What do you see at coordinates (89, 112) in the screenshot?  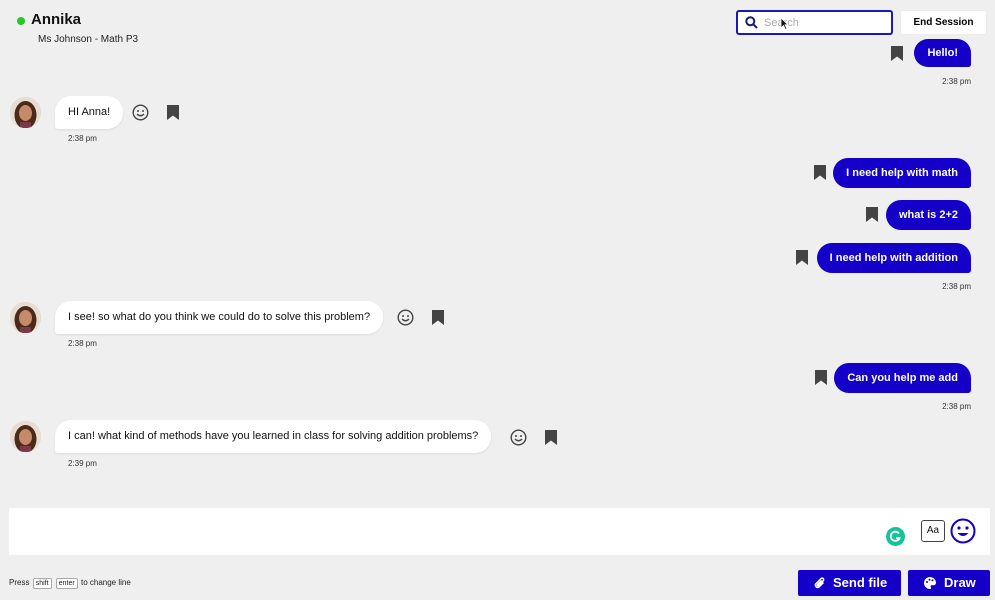 I see `received-message-bubble: HI Anna!` at bounding box center [89, 112].